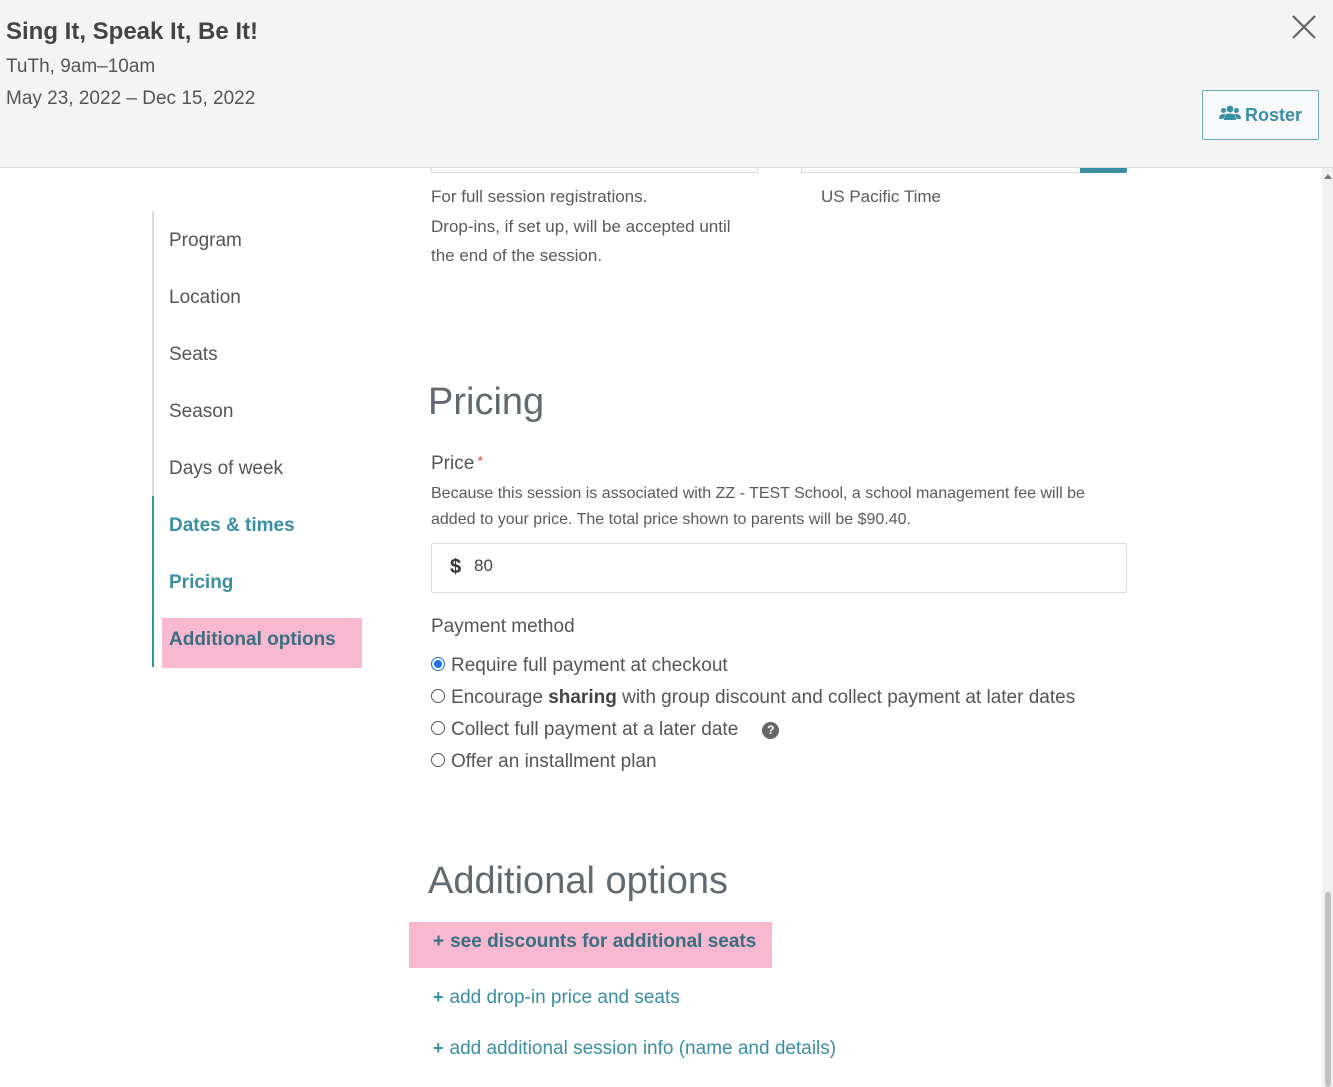 The height and width of the screenshot is (1087, 1333). Describe the element at coordinates (131, 98) in the screenshot. I see `session-dates: May 23, 2022 – Dec 15, 2022` at that location.